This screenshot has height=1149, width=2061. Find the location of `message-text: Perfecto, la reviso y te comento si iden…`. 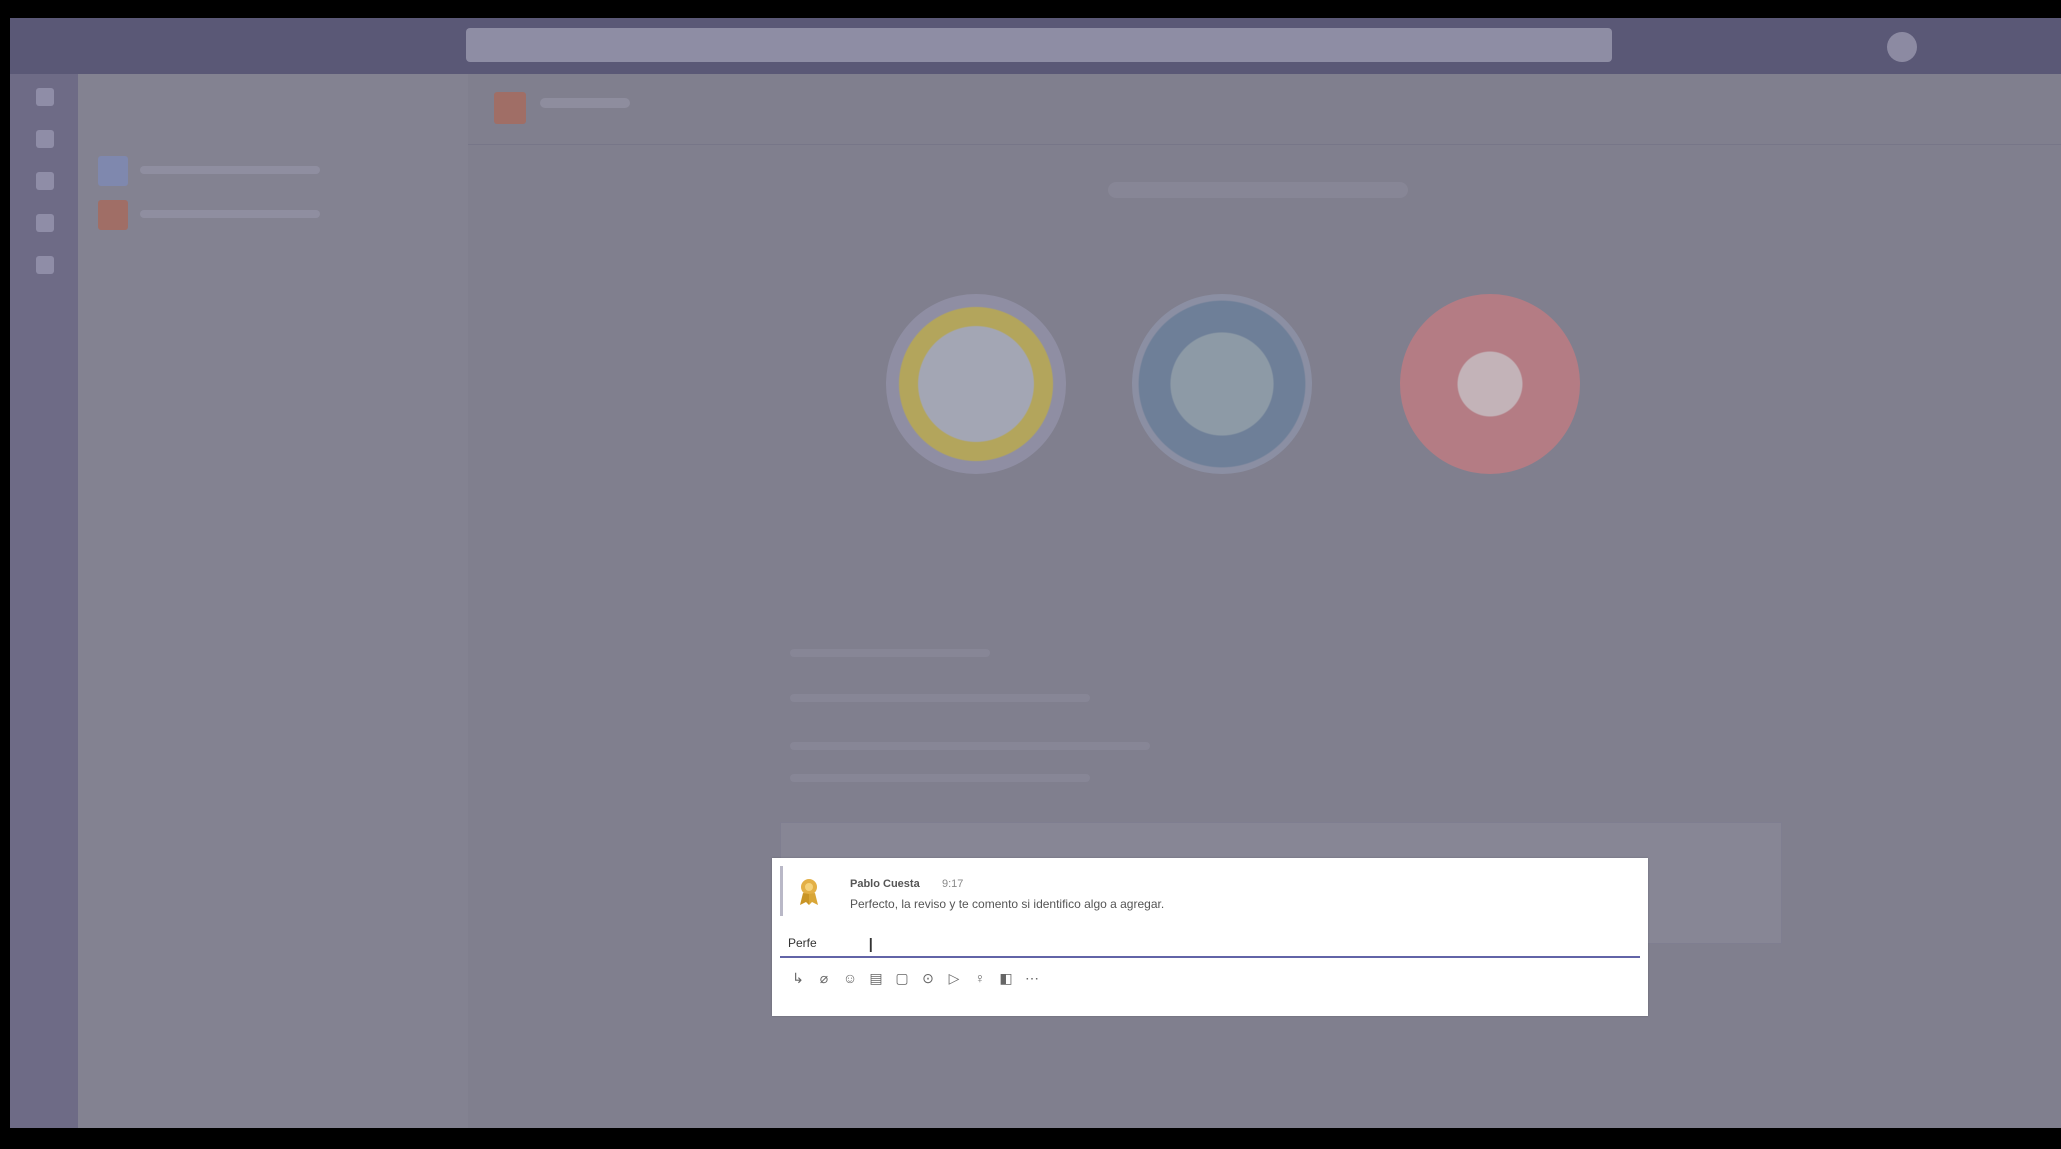

message-text: Perfecto, la reviso y te comento si iden… is located at coordinates (1007, 904).